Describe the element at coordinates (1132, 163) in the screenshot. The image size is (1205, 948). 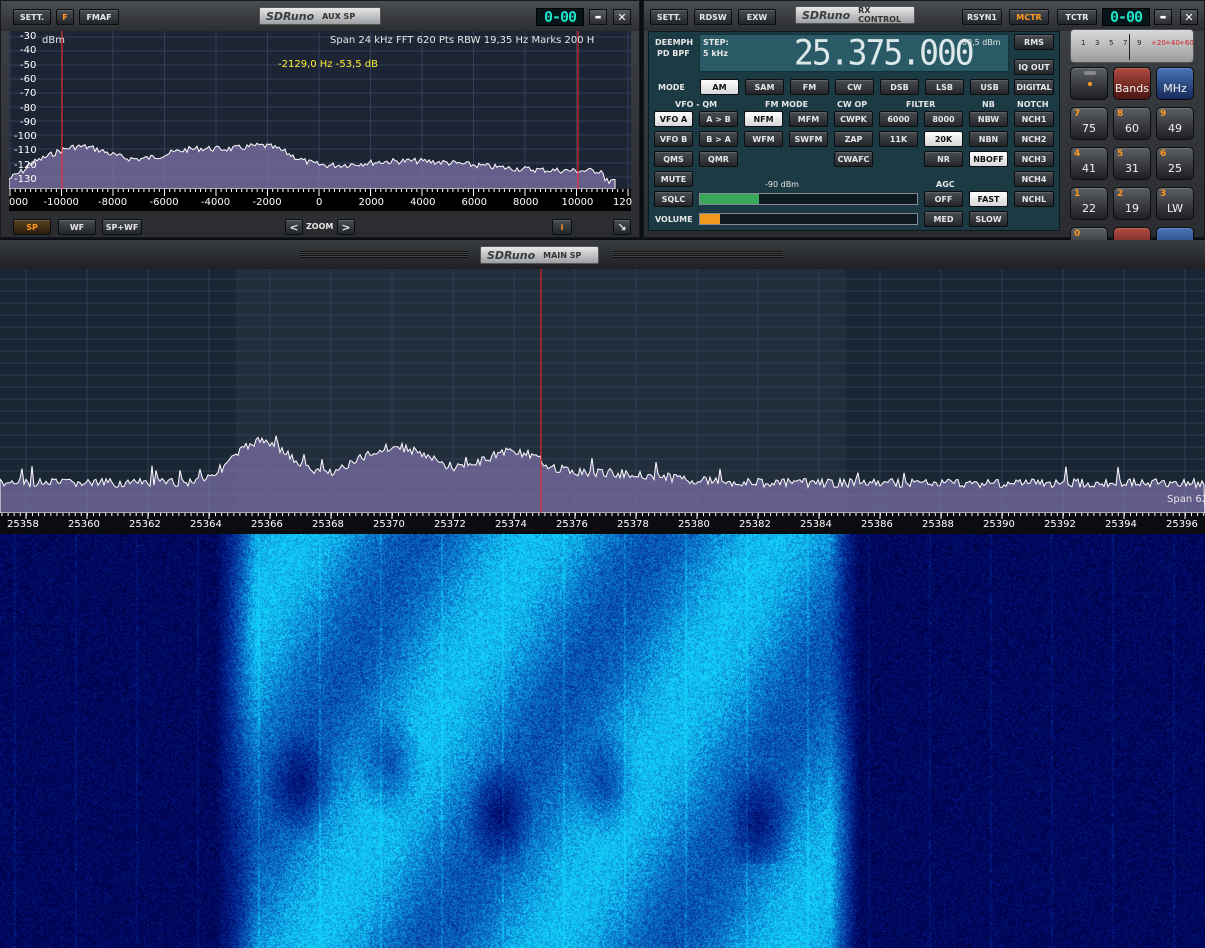
I see `keypad-key-31: 5 31` at that location.